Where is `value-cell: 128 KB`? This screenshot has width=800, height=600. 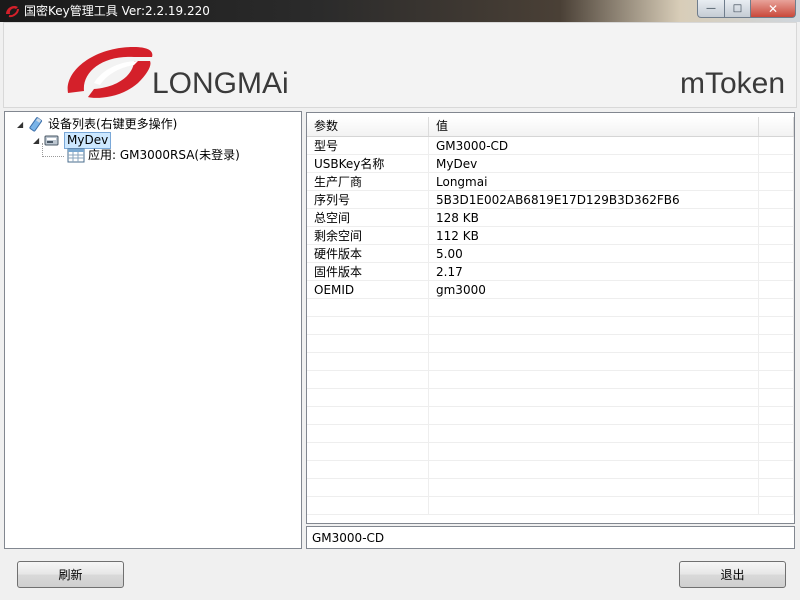 value-cell: 128 KB is located at coordinates (594, 218).